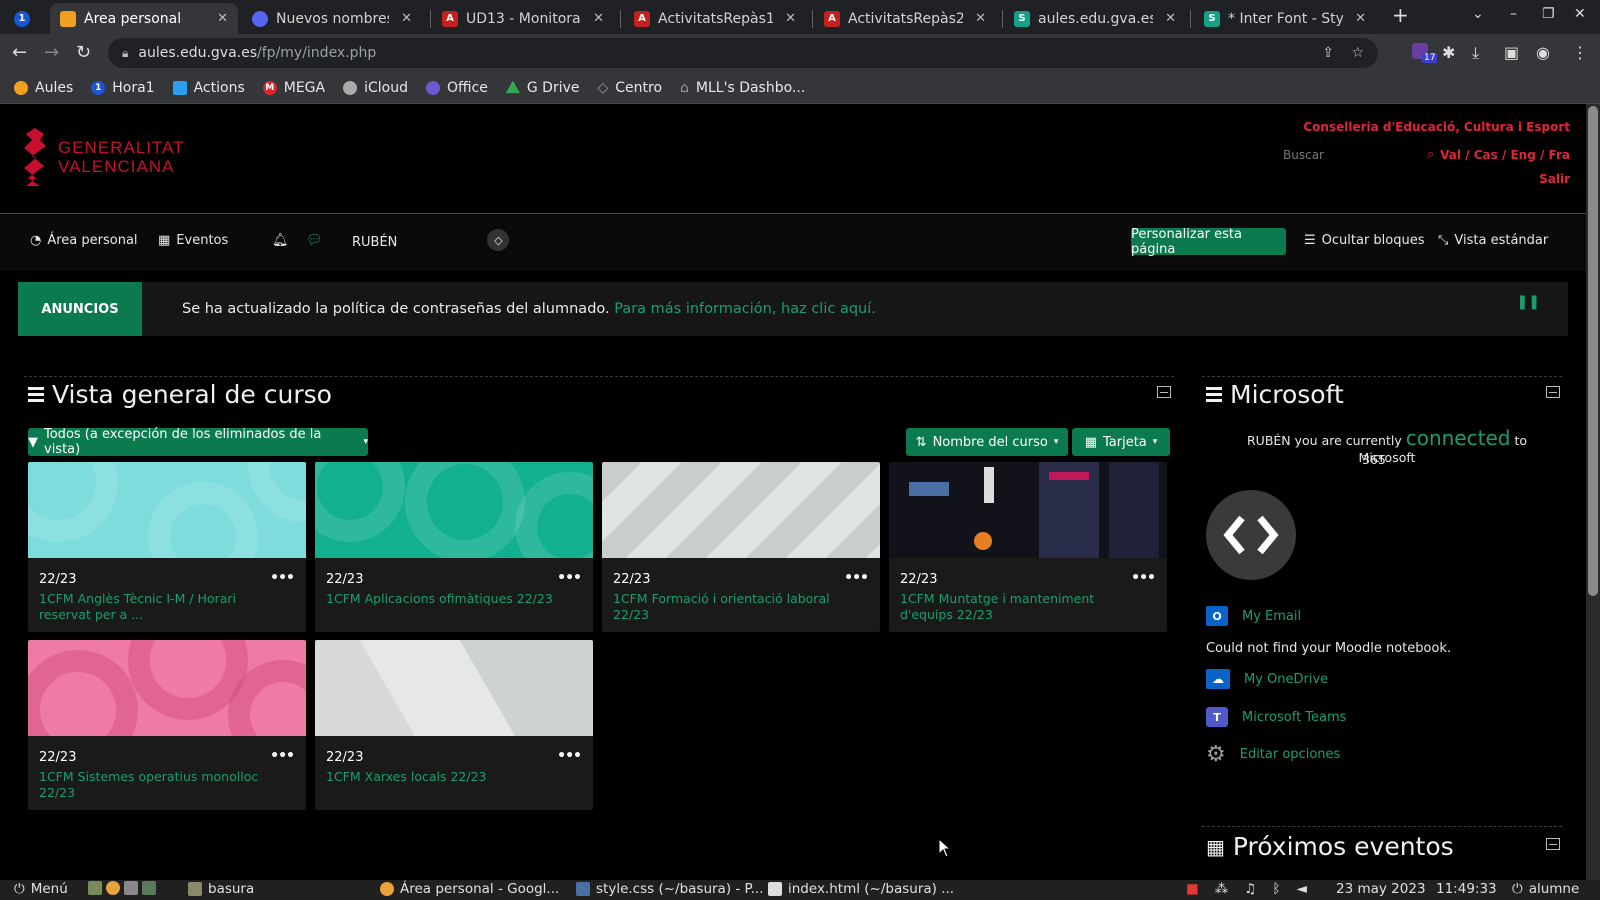 This screenshot has width=1600, height=900. What do you see at coordinates (1436, 127) in the screenshot?
I see `conselleria-link: Conselleria d'Educació, Cultura i Esport` at bounding box center [1436, 127].